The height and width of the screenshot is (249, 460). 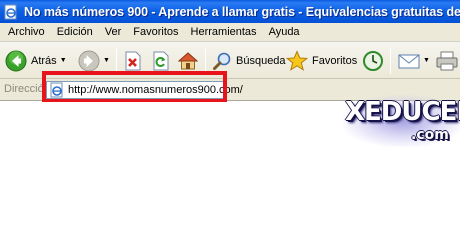 What do you see at coordinates (426, 60) in the screenshot?
I see `mail-dropdown-icon: ▼` at bounding box center [426, 60].